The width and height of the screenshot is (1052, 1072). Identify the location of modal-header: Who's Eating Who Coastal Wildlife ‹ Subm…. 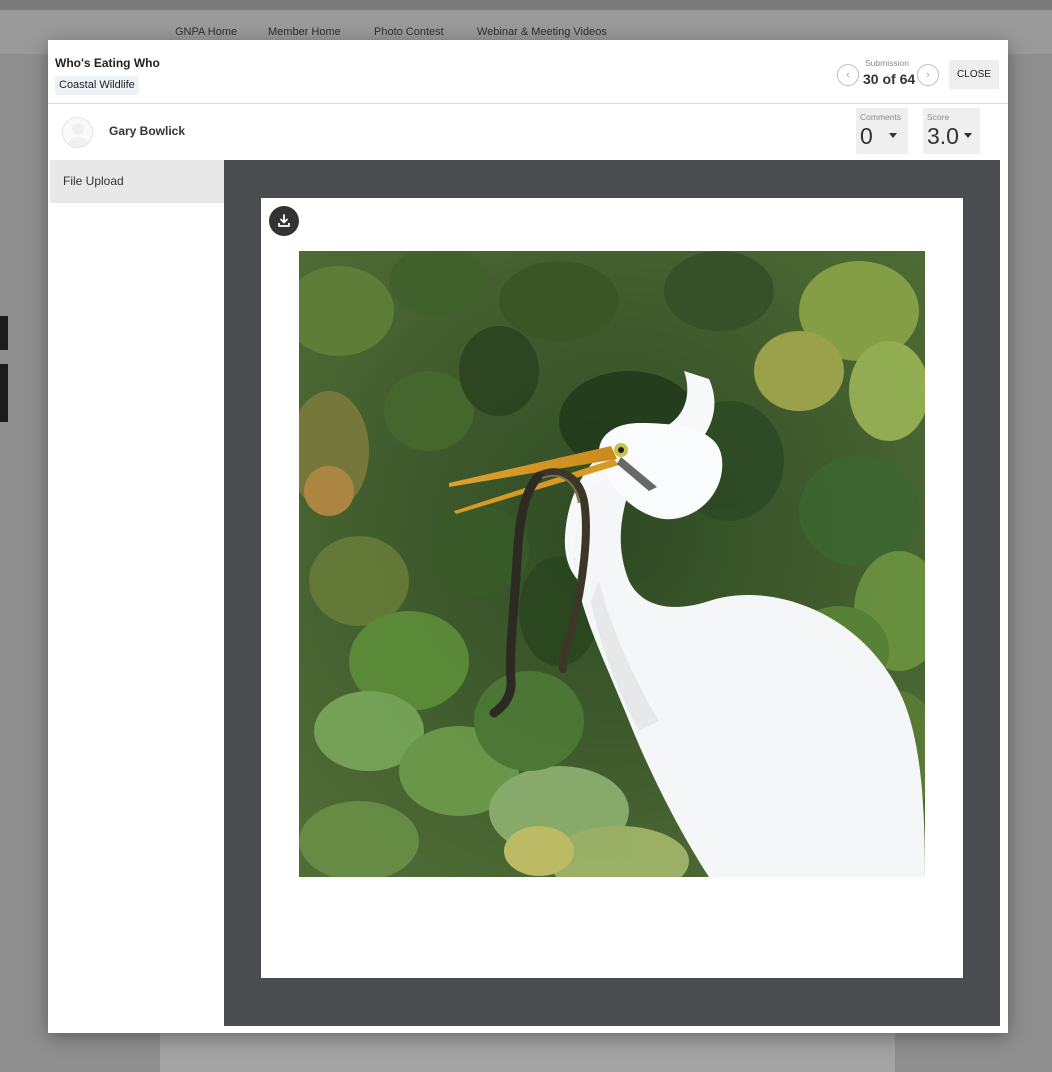
(528, 72).